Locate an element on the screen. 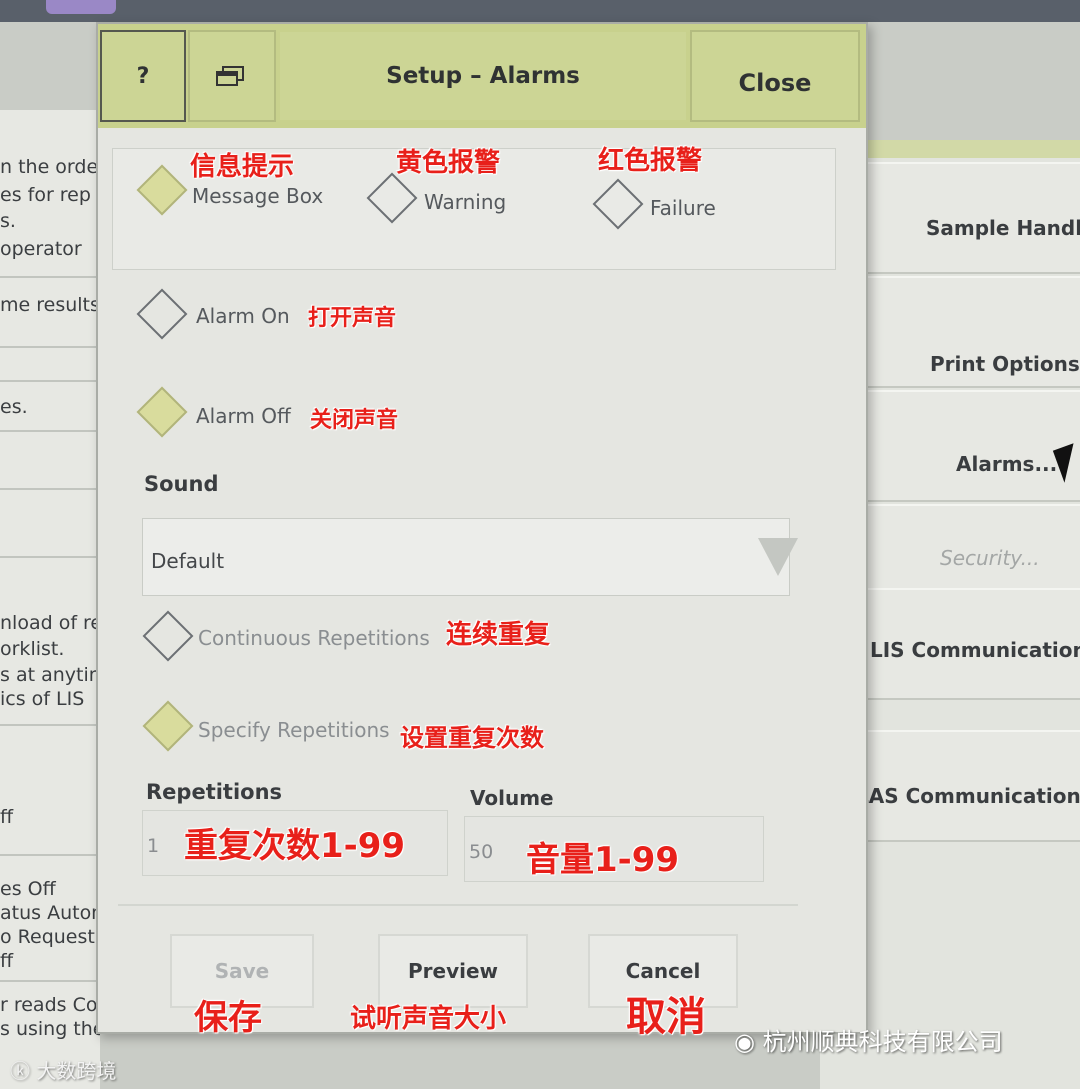 The height and width of the screenshot is (1089, 1080). alarm-off-annotation: 关闭声音 is located at coordinates (354, 420).